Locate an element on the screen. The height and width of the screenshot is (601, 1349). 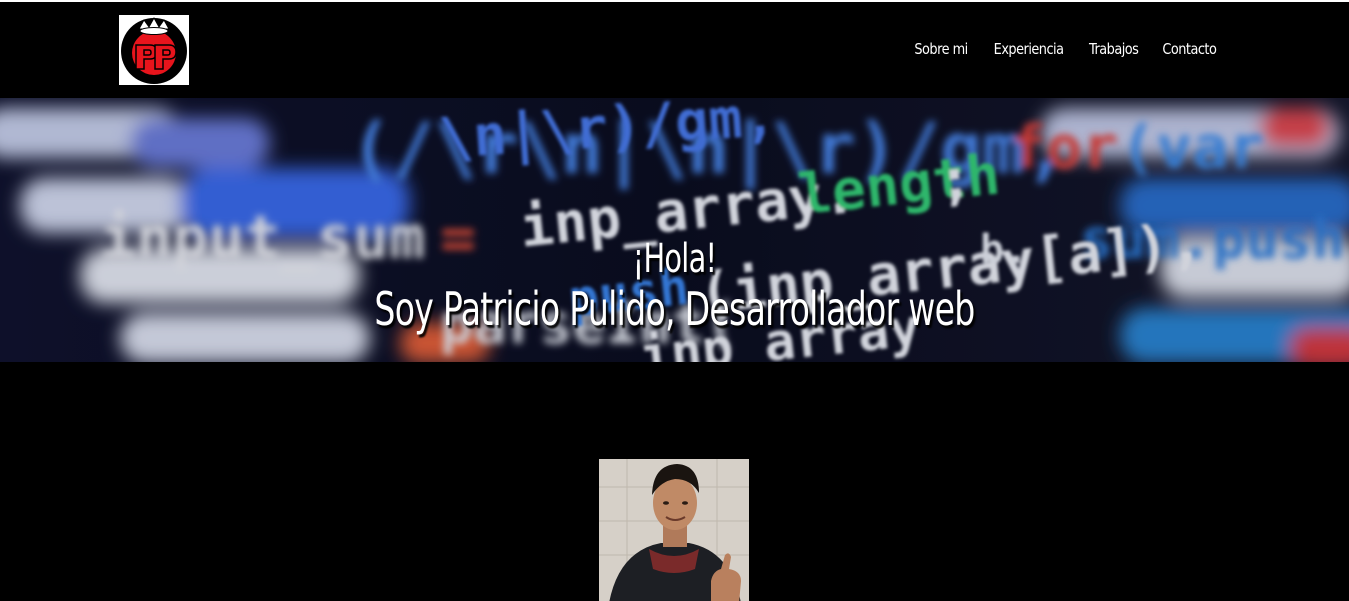
pp-crown-logo-icon is located at coordinates (154, 50).